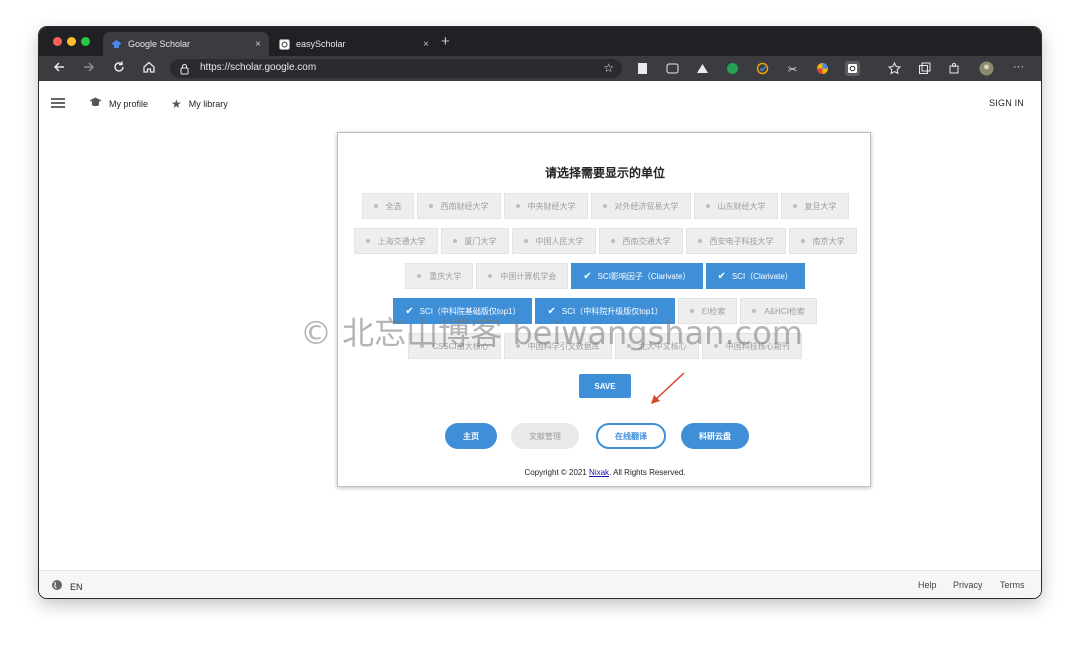 This screenshot has height=650, width=1080. I want to click on tab-easyscholar: easyScholar ×, so click(354, 44).